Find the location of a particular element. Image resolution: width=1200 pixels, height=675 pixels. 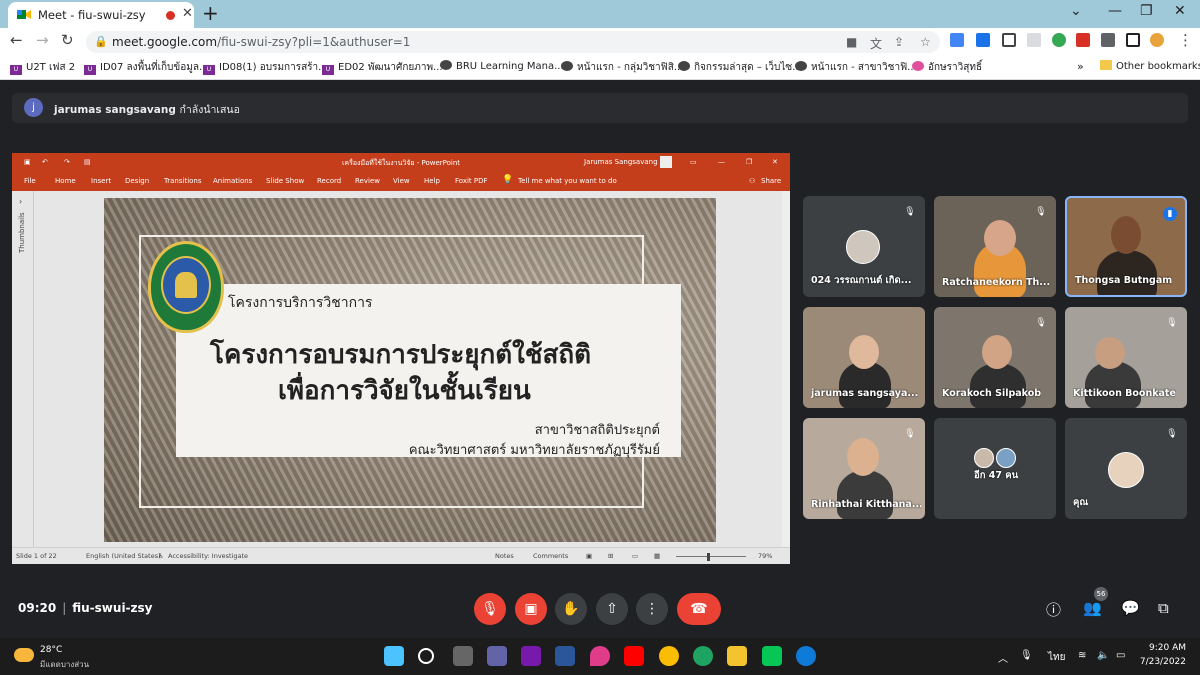

system-date: 7/23/2022 is located at coordinates (1158, 662).